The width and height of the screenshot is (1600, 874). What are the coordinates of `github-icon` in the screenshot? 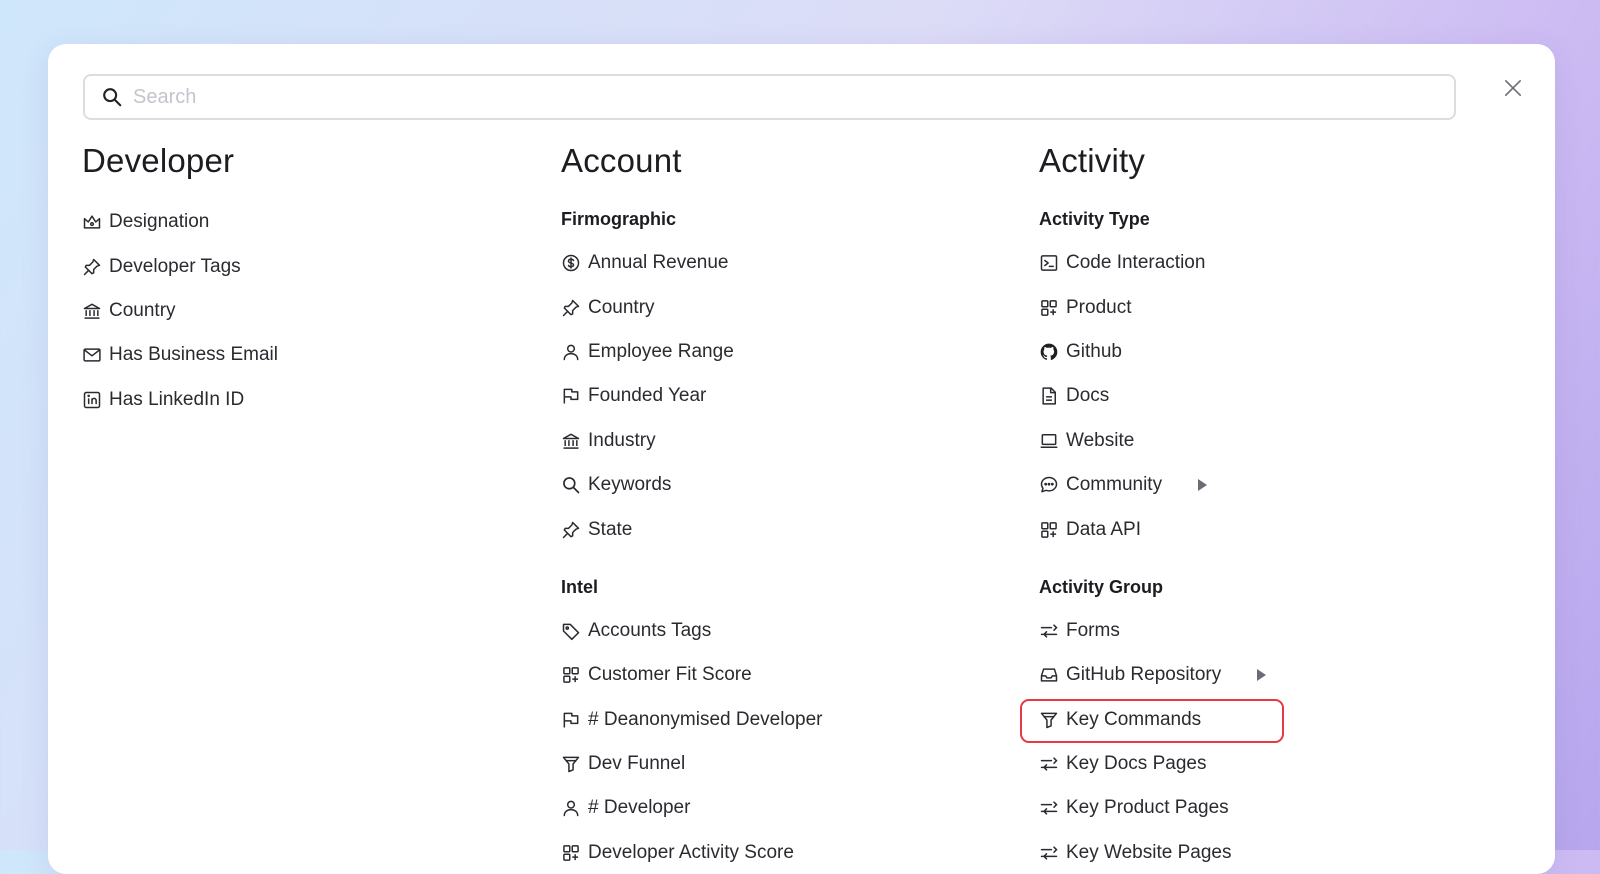 It's located at (1049, 352).